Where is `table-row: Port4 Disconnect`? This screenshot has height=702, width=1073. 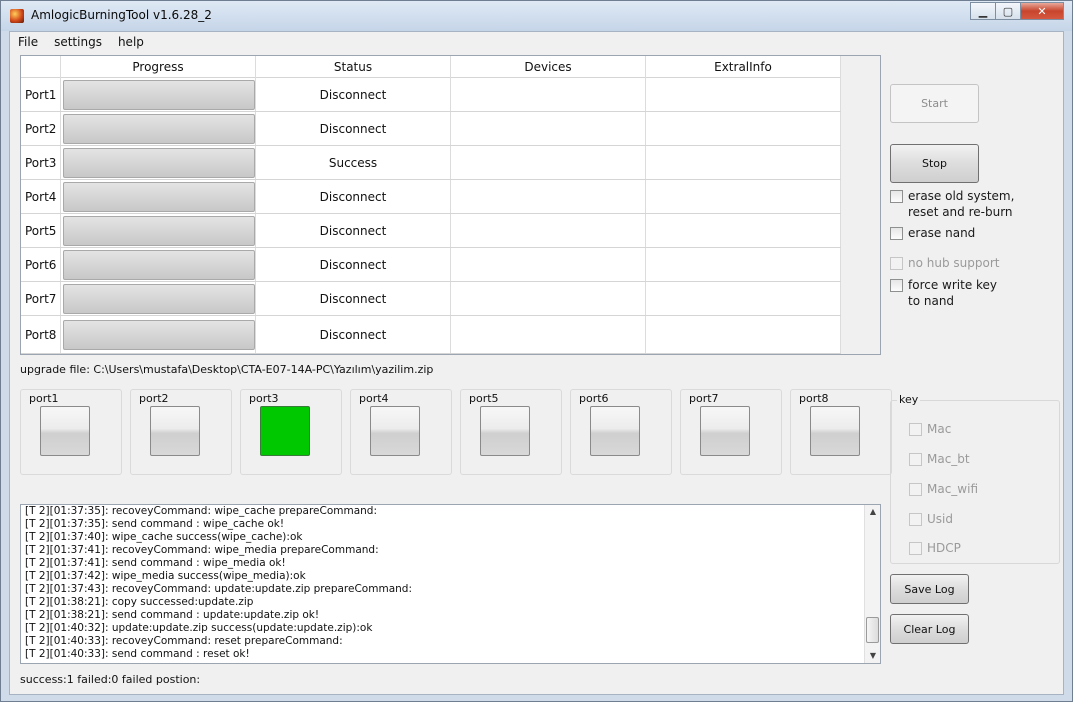
table-row: Port4 Disconnect is located at coordinates (431, 197).